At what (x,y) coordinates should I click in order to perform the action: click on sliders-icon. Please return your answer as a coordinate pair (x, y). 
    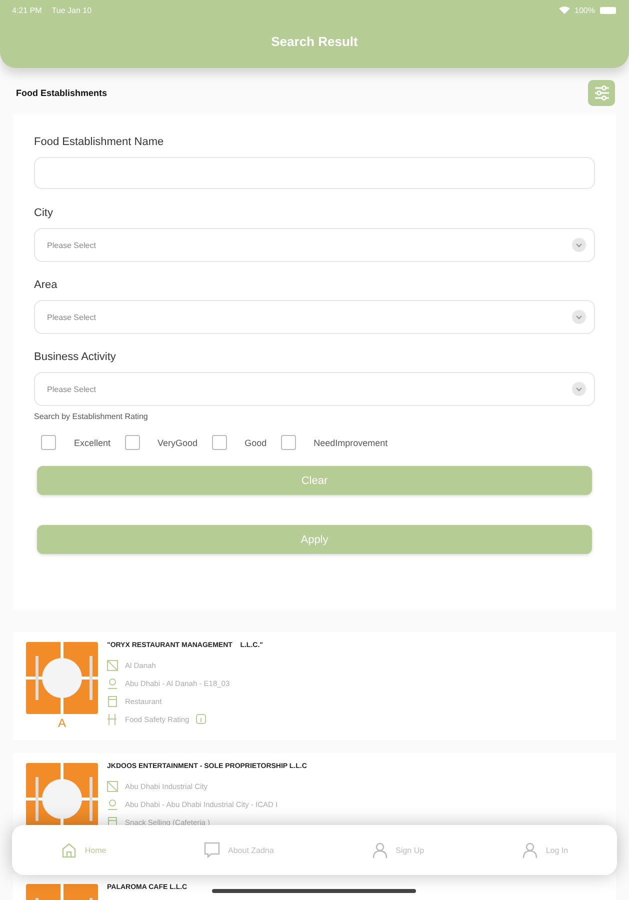
    Looking at the image, I should click on (602, 93).